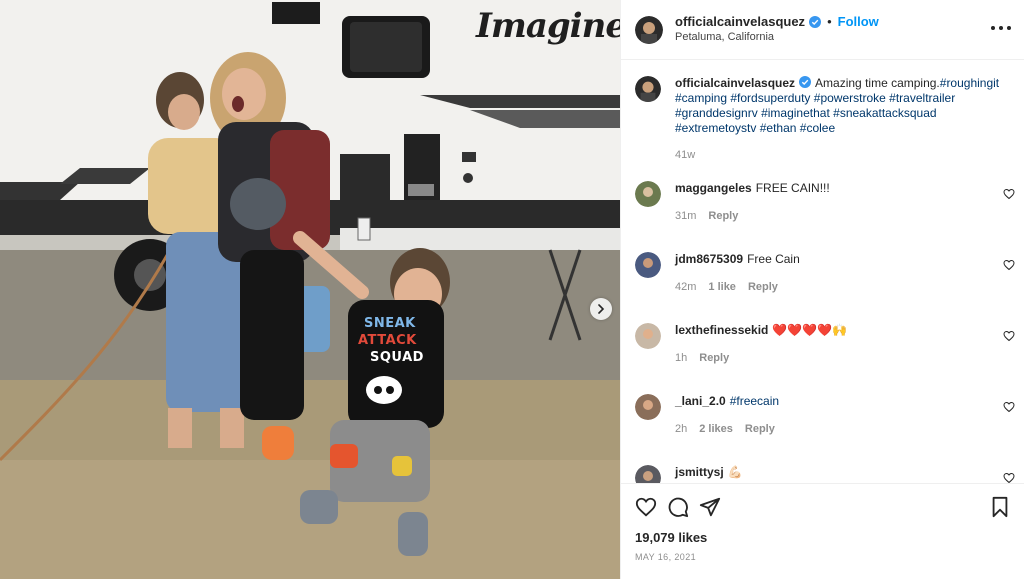 The image size is (1024, 579). I want to click on comment-username: maggangeles, so click(713, 188).